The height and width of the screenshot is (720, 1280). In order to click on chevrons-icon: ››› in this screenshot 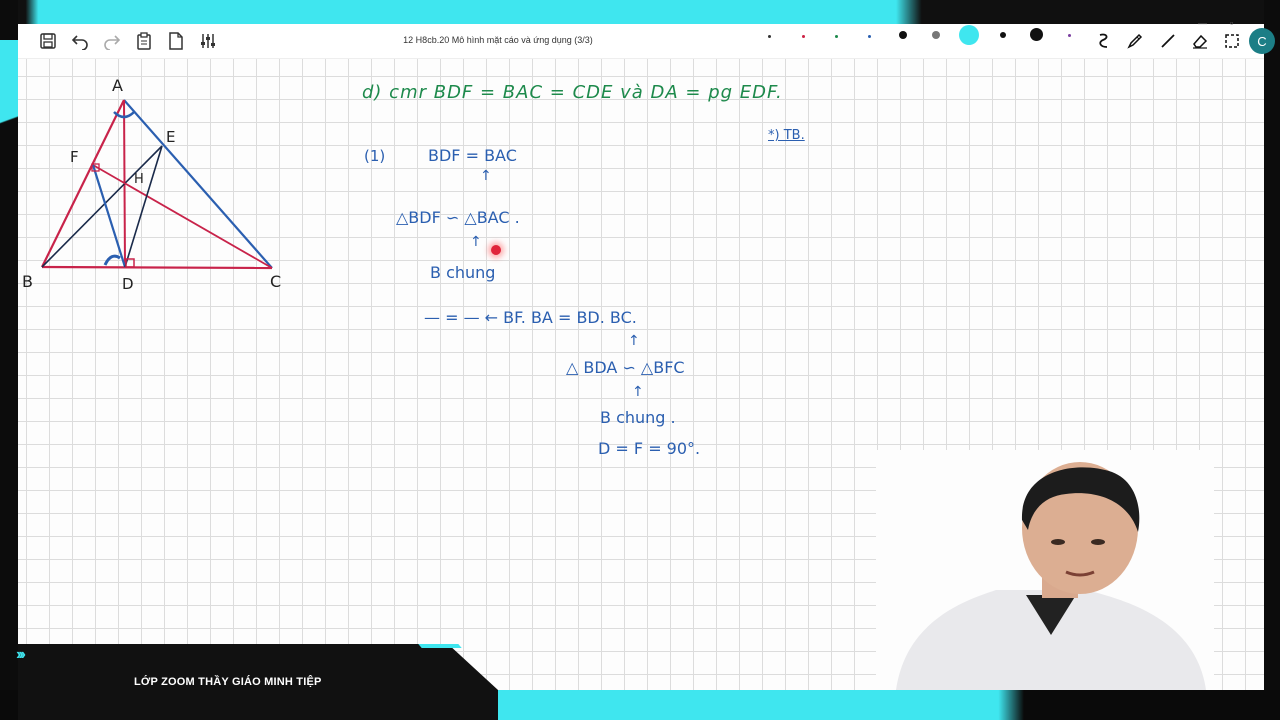, I will do `click(21, 654)`.